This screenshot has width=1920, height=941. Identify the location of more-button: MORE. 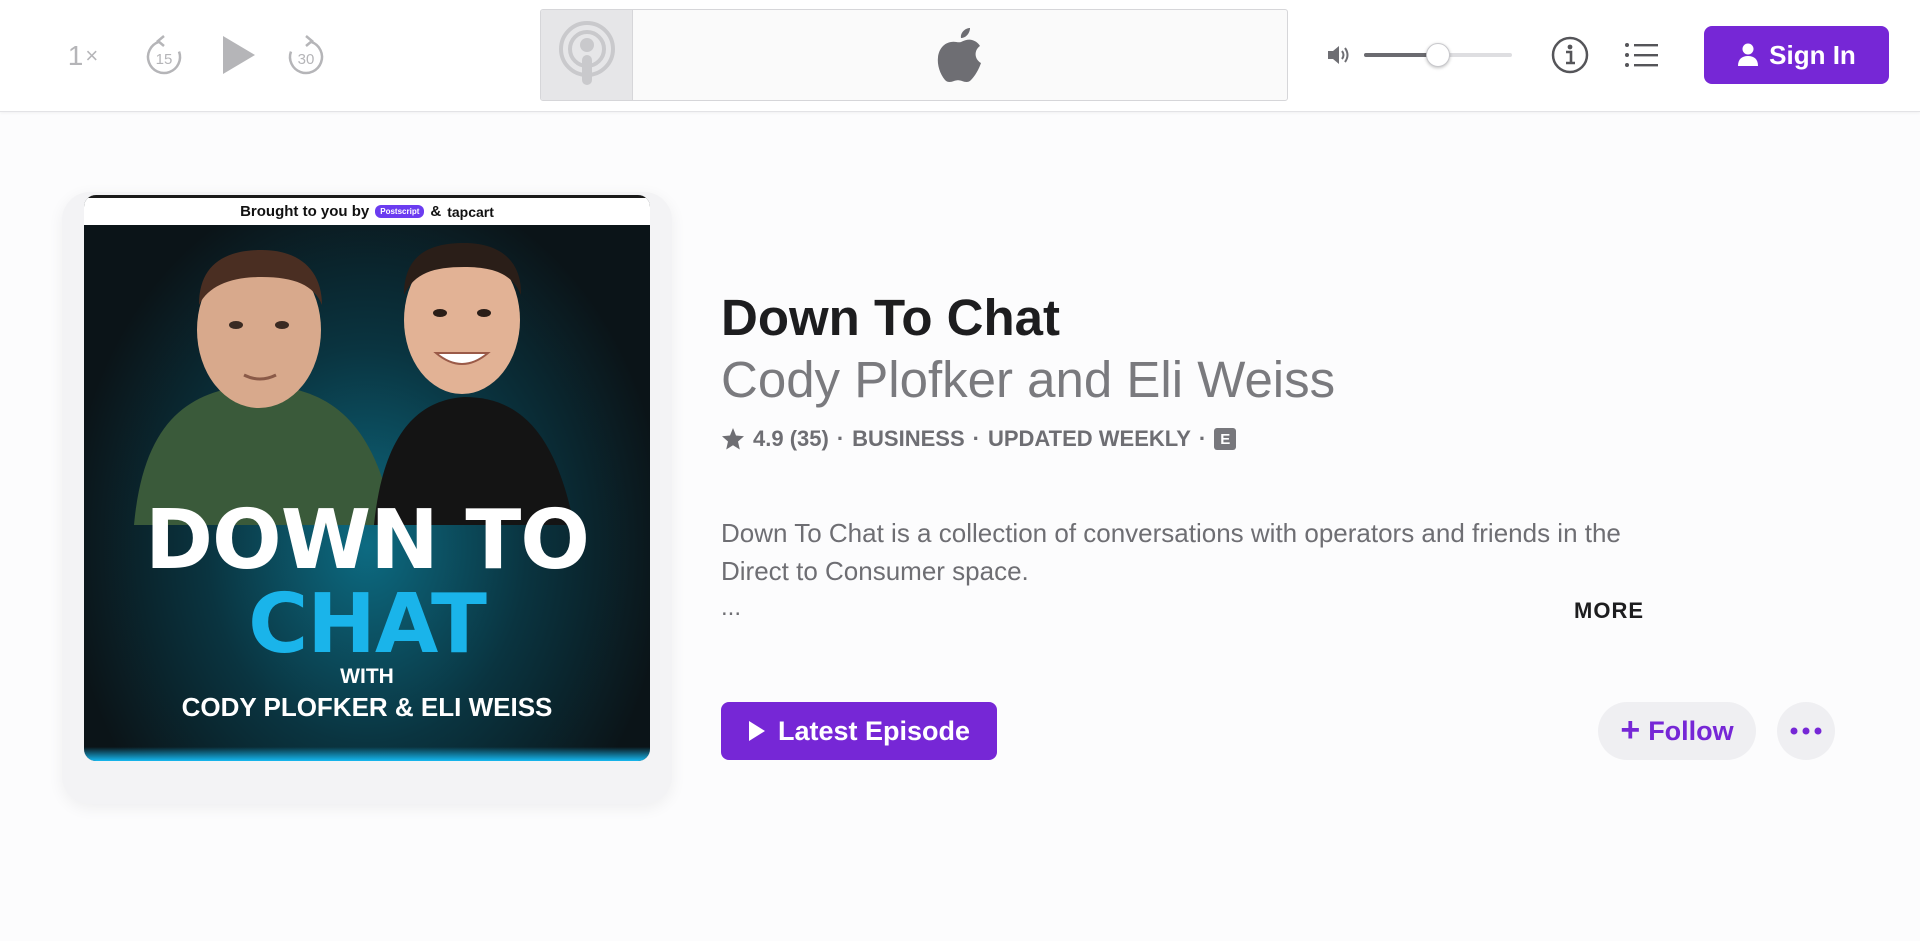
(1609, 611).